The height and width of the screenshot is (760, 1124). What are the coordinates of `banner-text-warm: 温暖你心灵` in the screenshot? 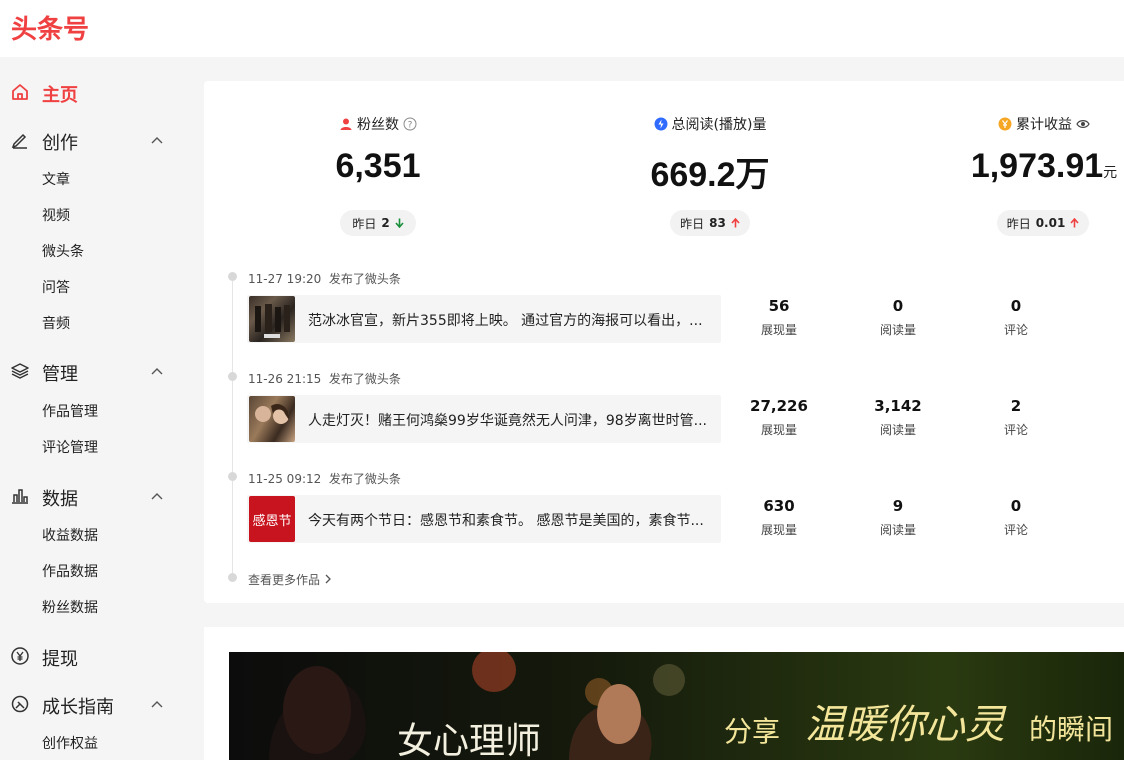 It's located at (905, 725).